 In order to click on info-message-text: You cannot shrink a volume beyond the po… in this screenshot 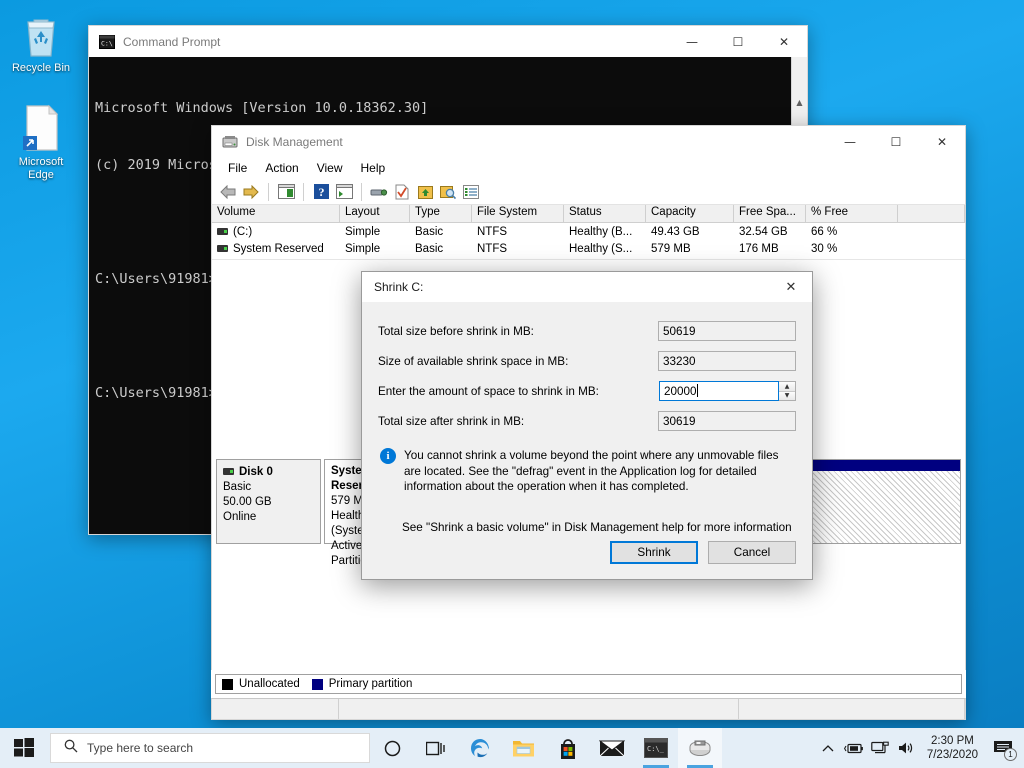, I will do `click(591, 471)`.